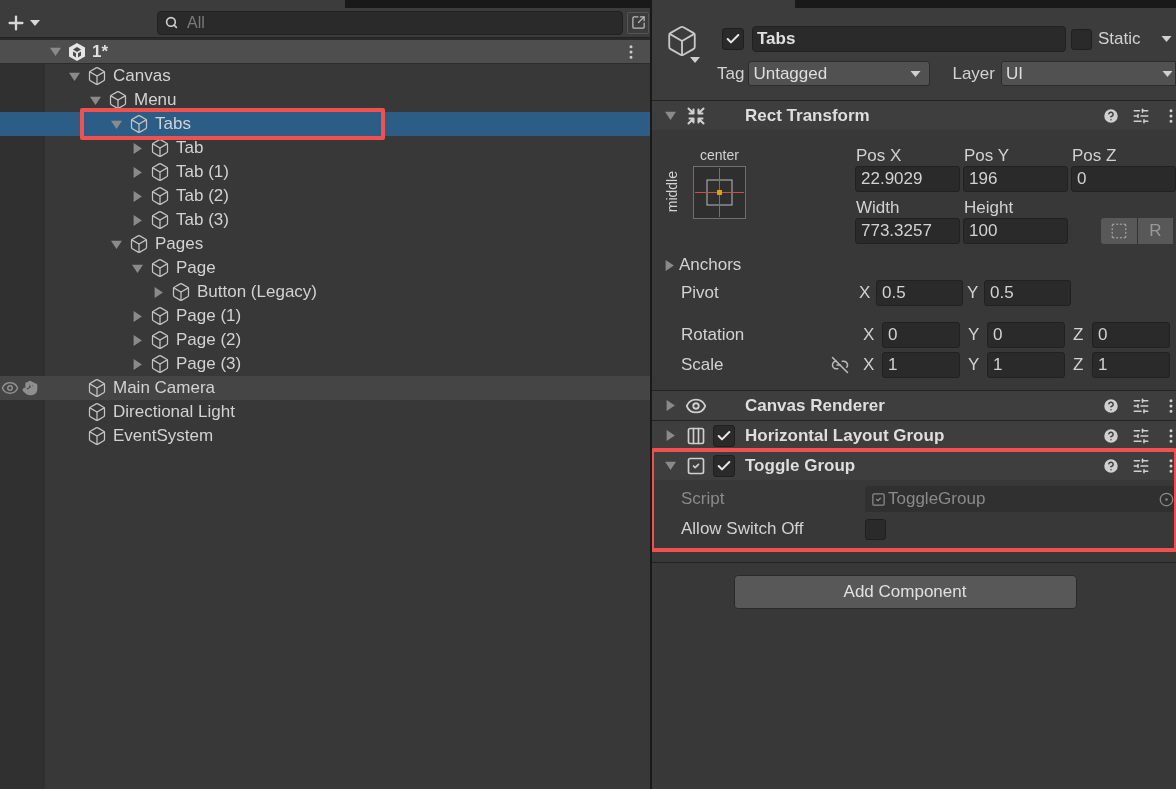 Image resolution: width=1176 pixels, height=789 pixels. Describe the element at coordinates (696, 435) in the screenshot. I see `columns-icon` at that location.